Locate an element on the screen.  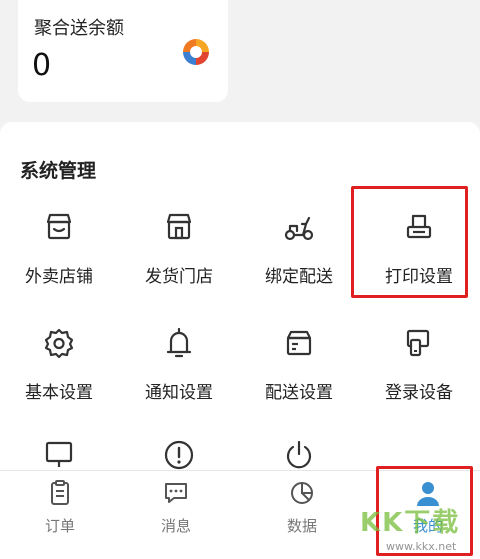
tab-data: 数据 is located at coordinates (302, 515).